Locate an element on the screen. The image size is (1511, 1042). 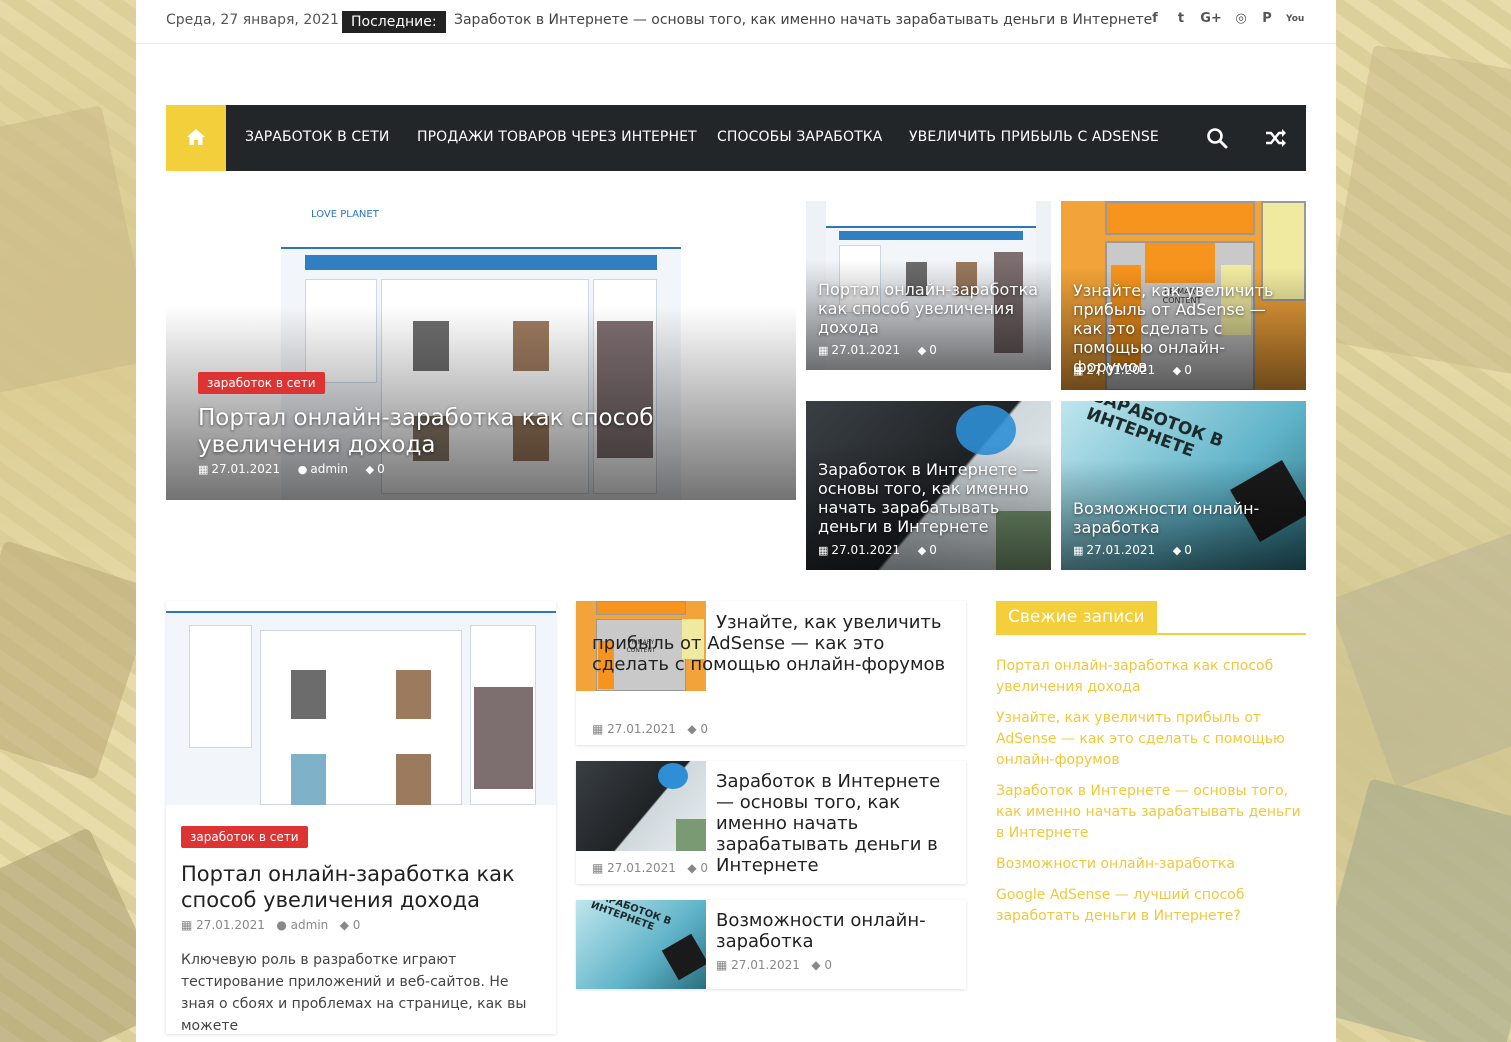
random-post-icon is located at coordinates (1276, 138).